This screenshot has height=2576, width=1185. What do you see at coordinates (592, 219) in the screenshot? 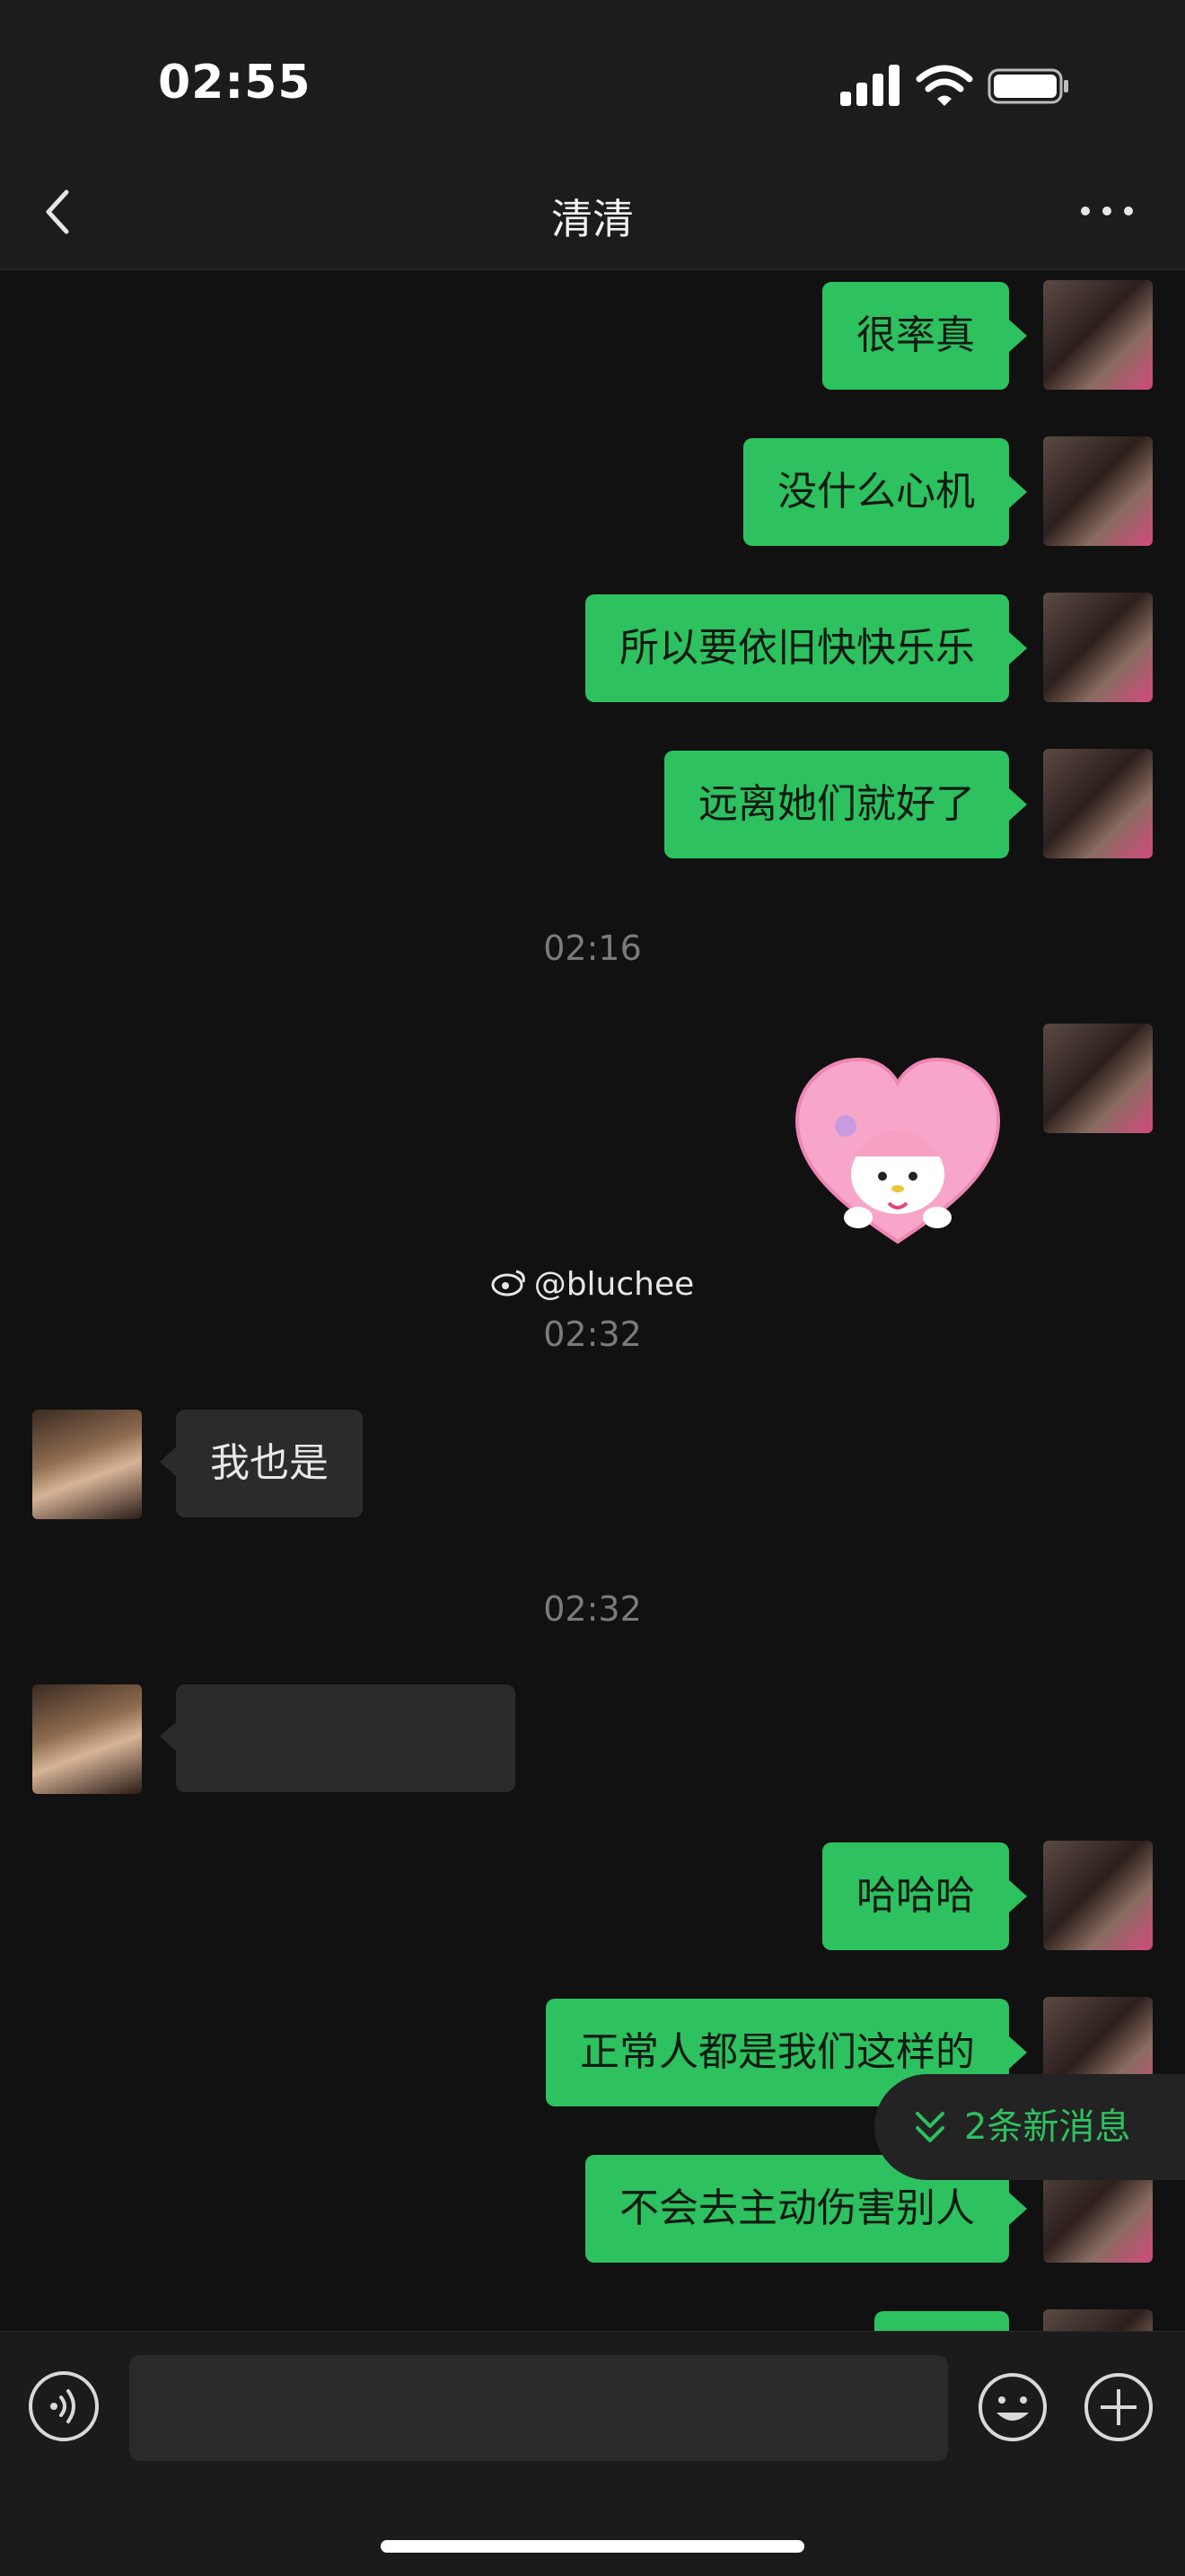
I see `chat-title: 清清` at bounding box center [592, 219].